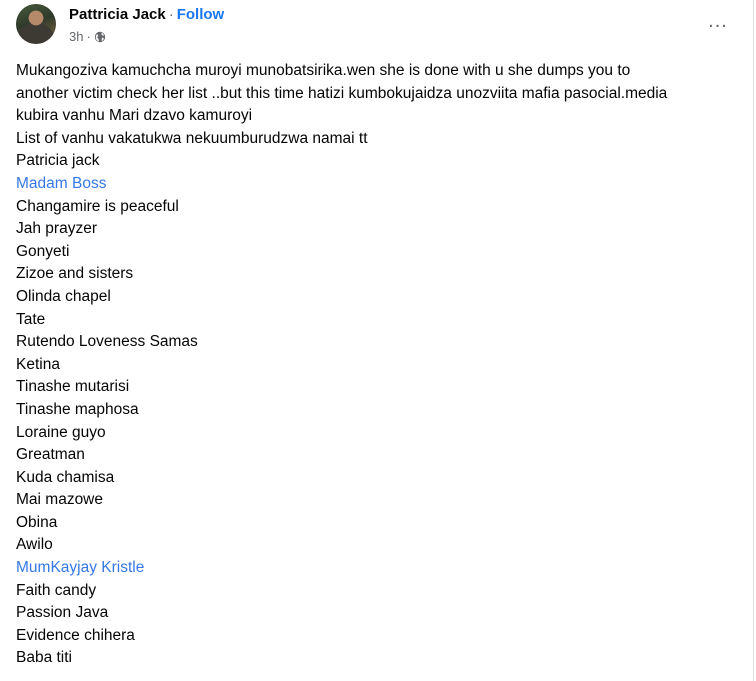 The image size is (756, 681). I want to click on author-avatar, so click(36, 24).